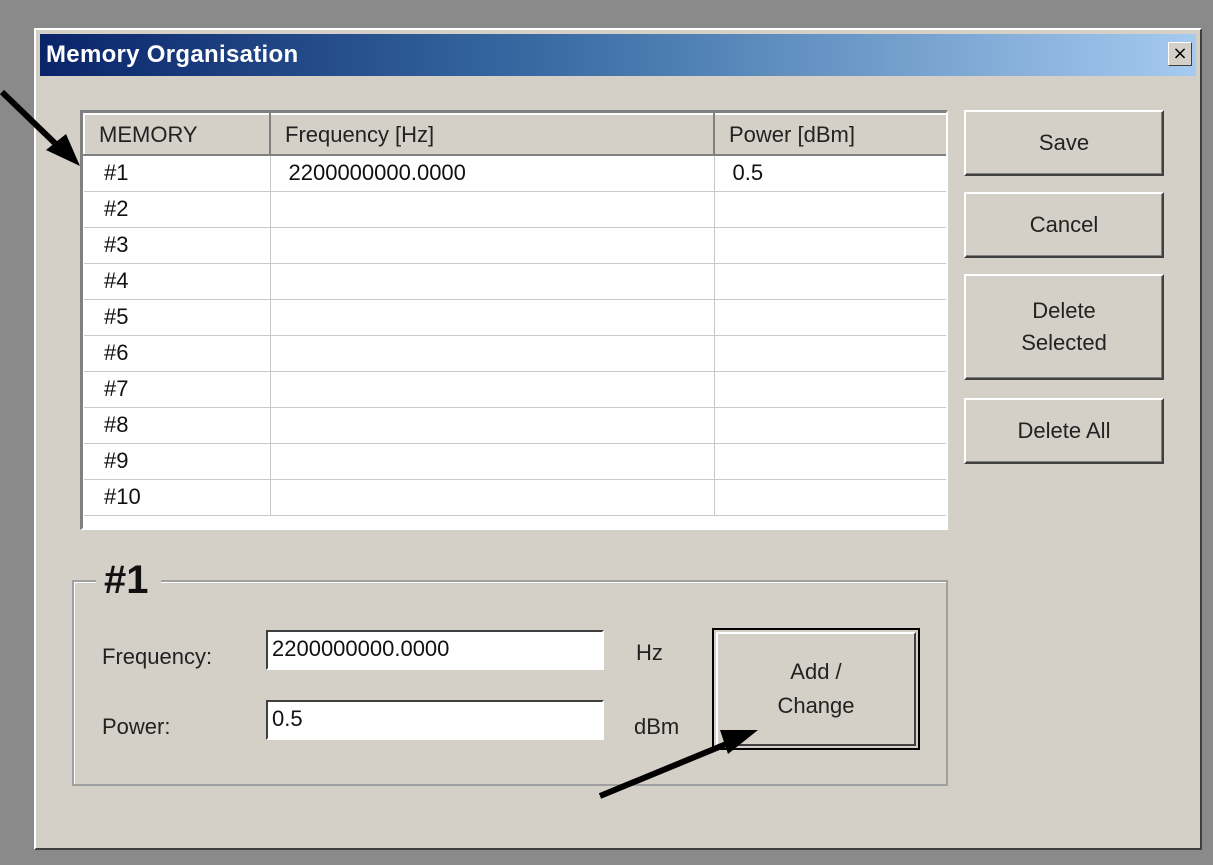 The width and height of the screenshot is (1213, 865). Describe the element at coordinates (678, 764) in the screenshot. I see `arrow-to-add-change-icon` at that location.